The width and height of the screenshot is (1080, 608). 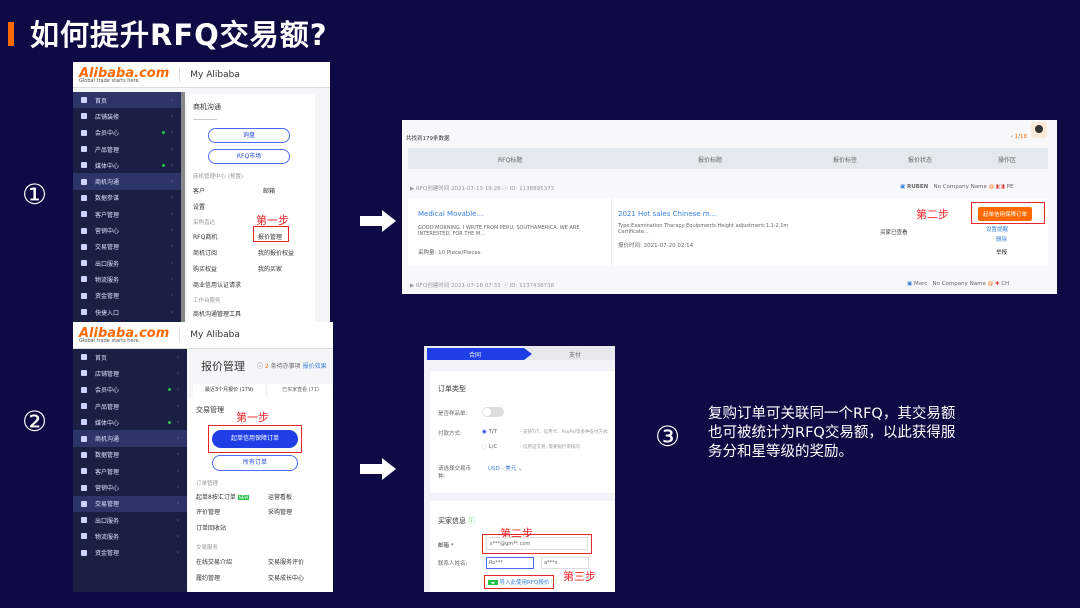 I want to click on all-orders-button: 所有订单, so click(x=255, y=463).